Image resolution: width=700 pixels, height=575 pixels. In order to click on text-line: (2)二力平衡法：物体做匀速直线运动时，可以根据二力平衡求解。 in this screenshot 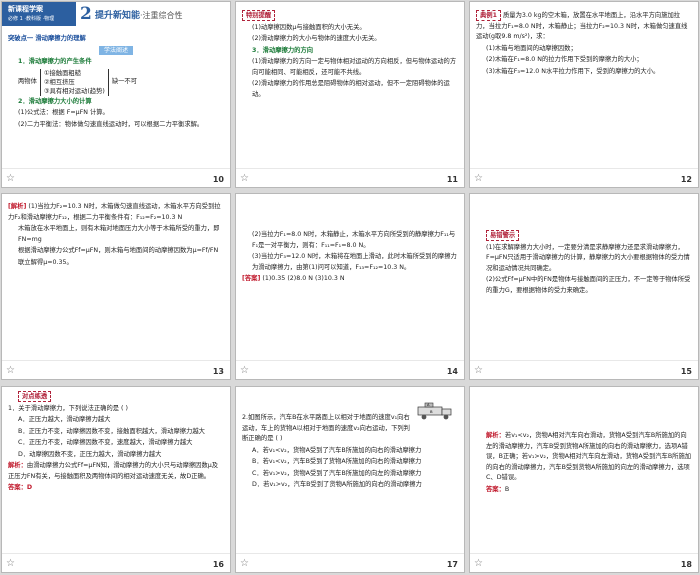, I will do `click(111, 124)`.